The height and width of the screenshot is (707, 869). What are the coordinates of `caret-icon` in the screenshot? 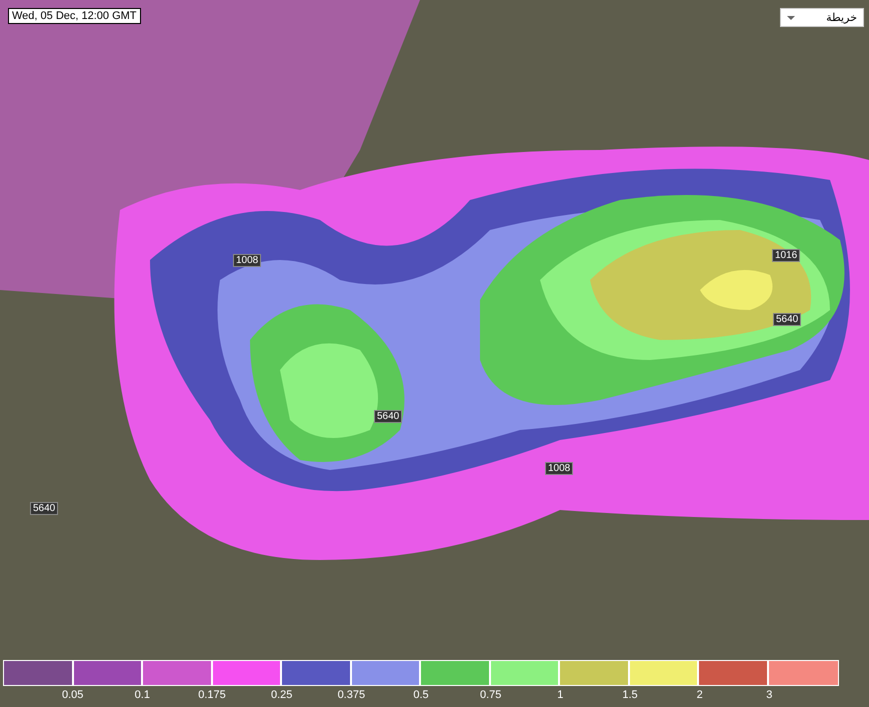 It's located at (791, 18).